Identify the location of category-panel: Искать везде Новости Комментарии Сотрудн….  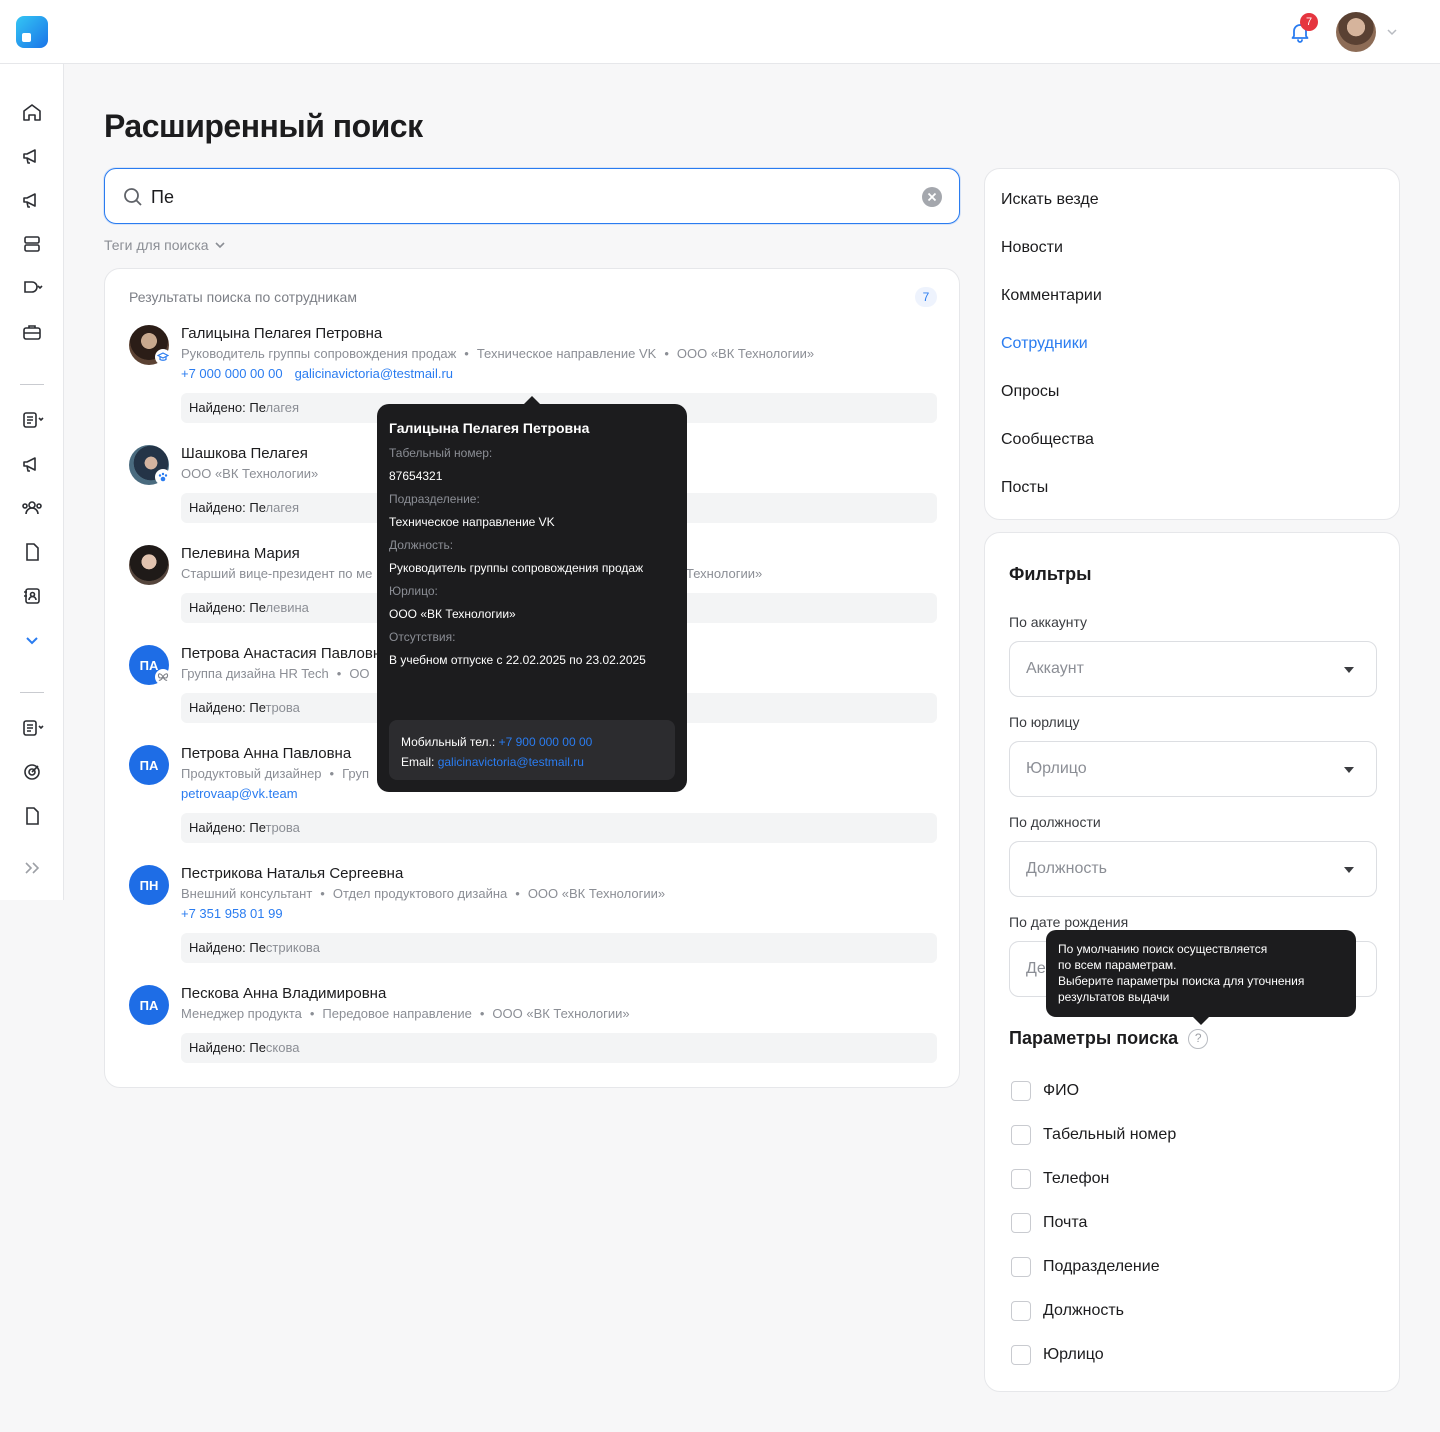
(1192, 344).